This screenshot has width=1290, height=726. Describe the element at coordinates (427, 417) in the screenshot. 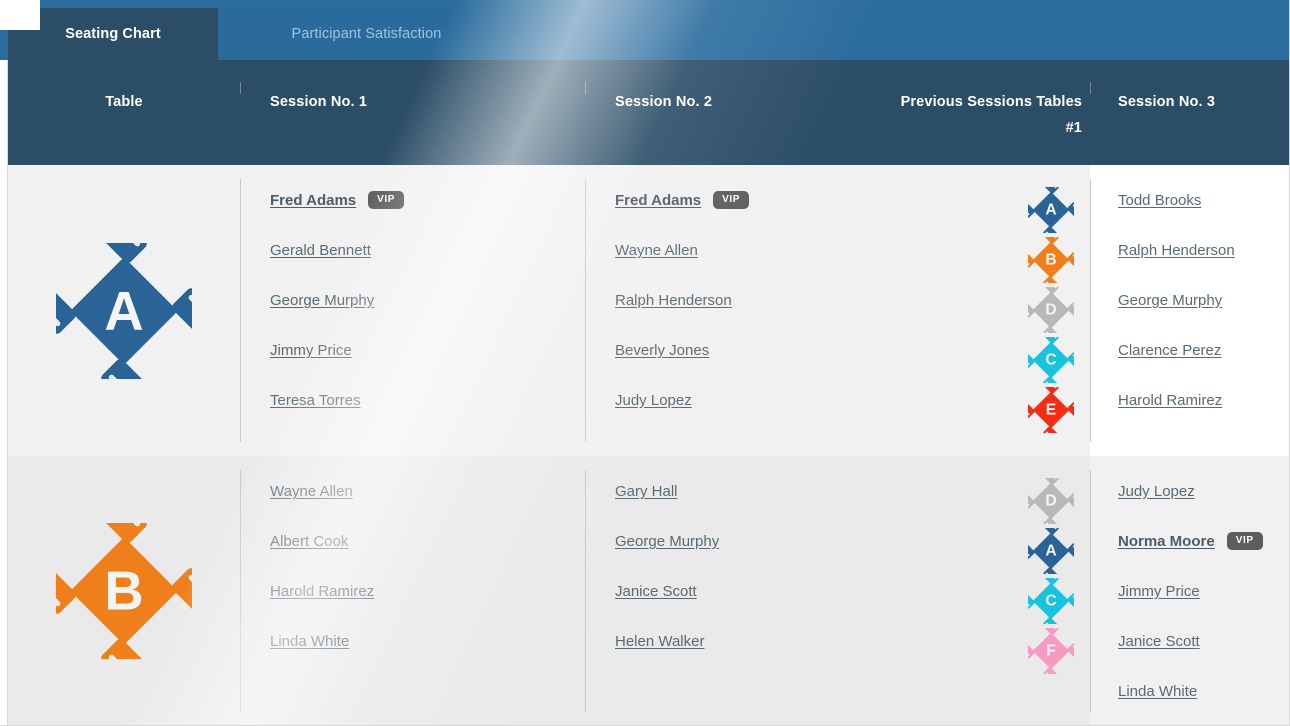

I see `participant-row: Teresa Torres` at that location.